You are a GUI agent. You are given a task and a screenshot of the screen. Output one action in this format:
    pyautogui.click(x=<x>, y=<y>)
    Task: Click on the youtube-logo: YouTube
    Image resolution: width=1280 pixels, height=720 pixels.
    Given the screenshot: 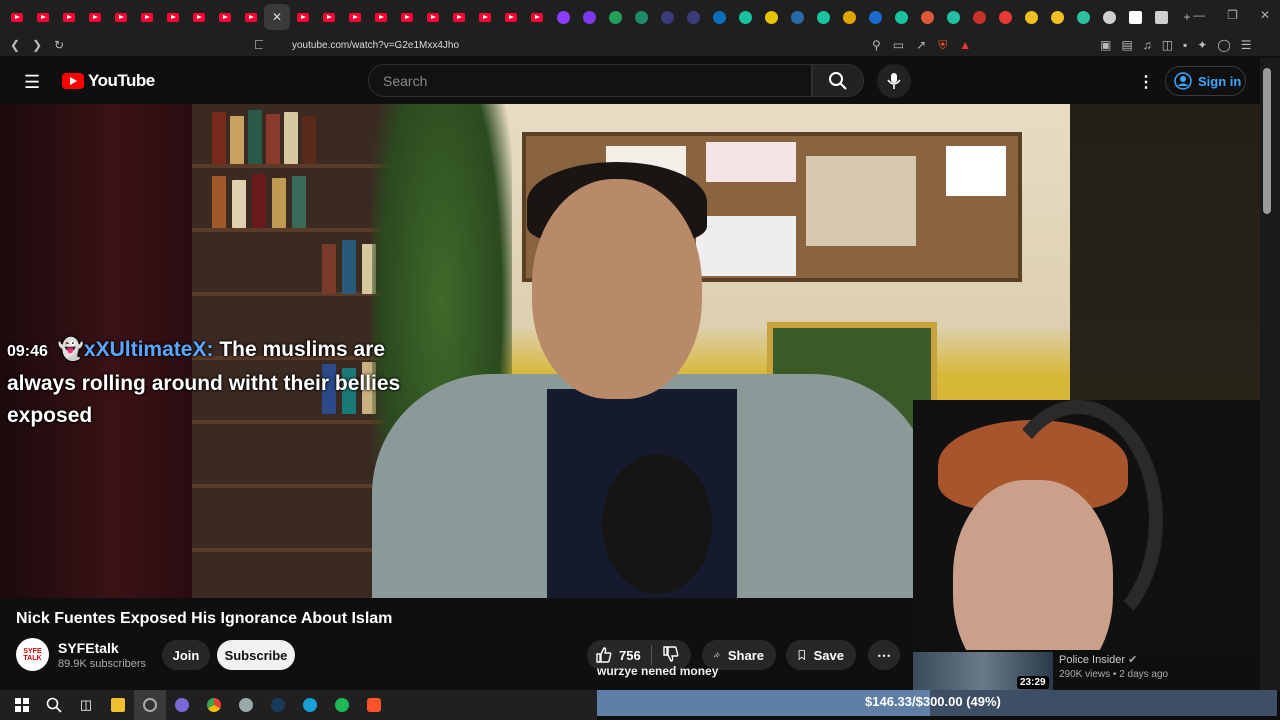 What is the action you would take?
    pyautogui.click(x=108, y=81)
    